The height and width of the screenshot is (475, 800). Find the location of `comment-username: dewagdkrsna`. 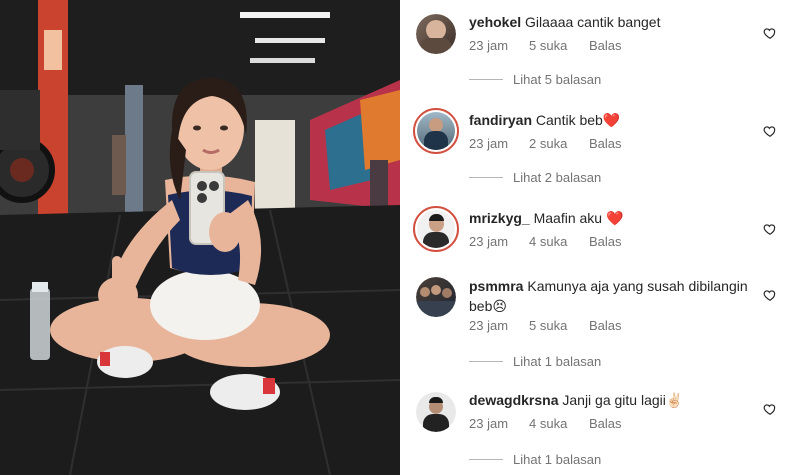

comment-username: dewagdkrsna is located at coordinates (513, 400).